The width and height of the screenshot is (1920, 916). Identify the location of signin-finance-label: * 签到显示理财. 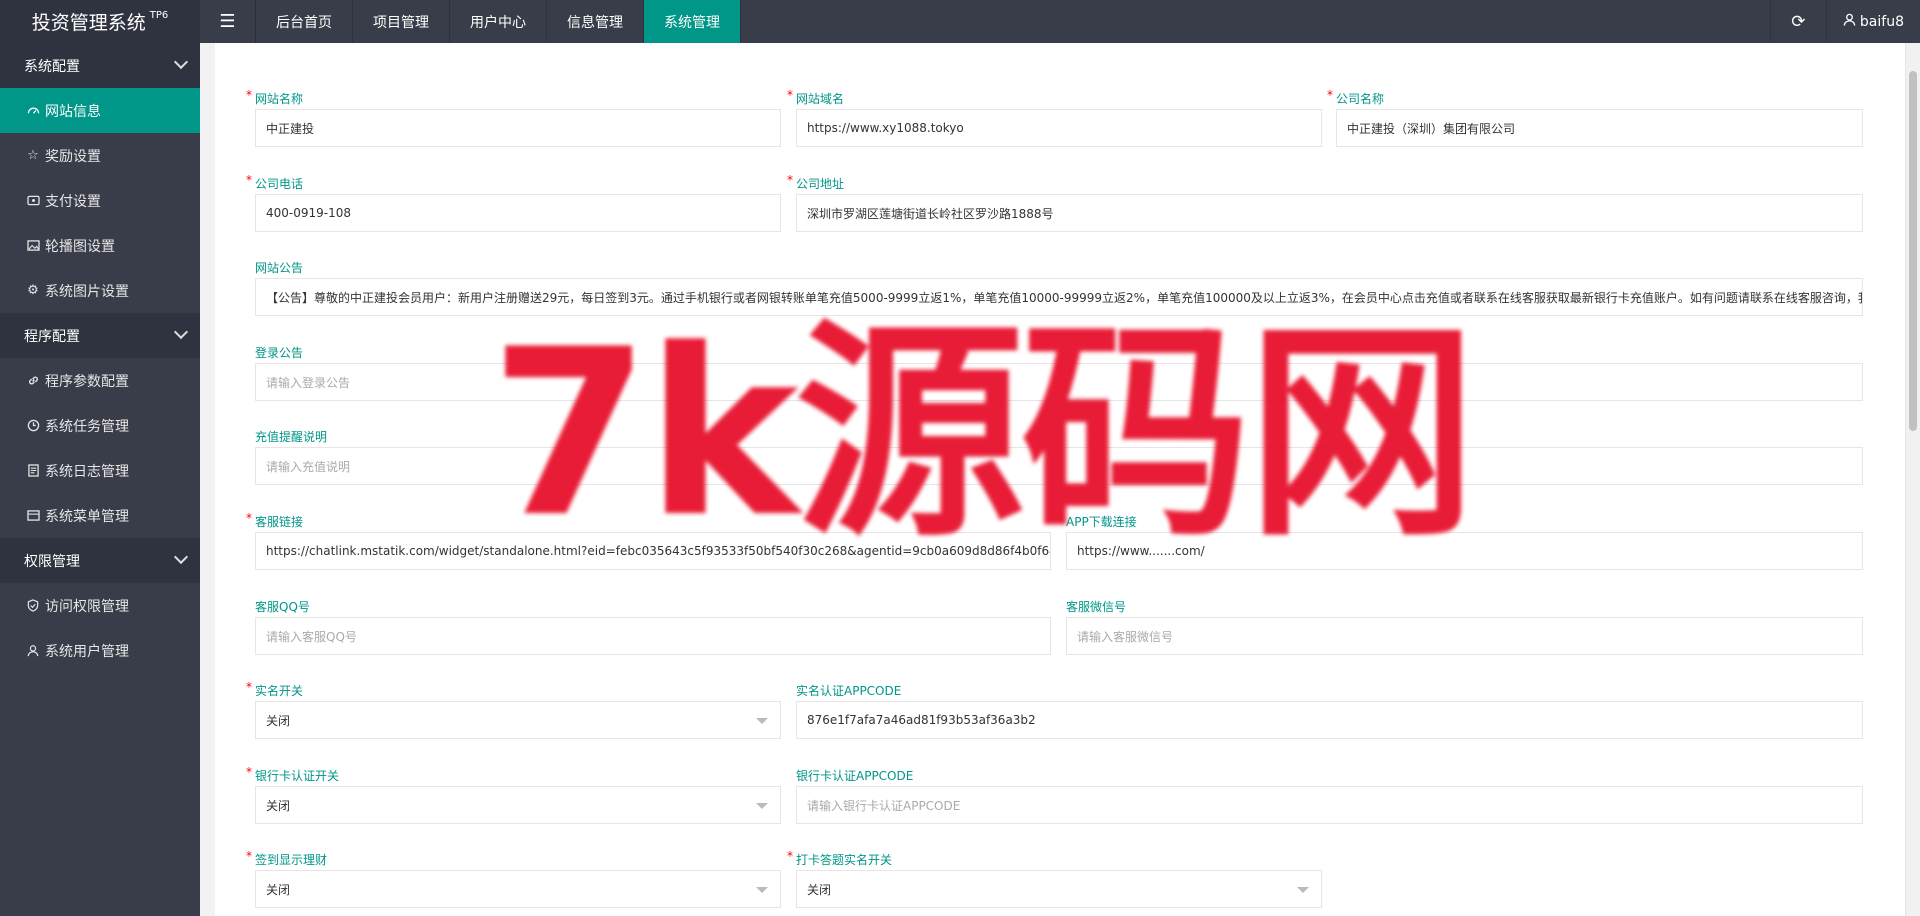
(286, 858).